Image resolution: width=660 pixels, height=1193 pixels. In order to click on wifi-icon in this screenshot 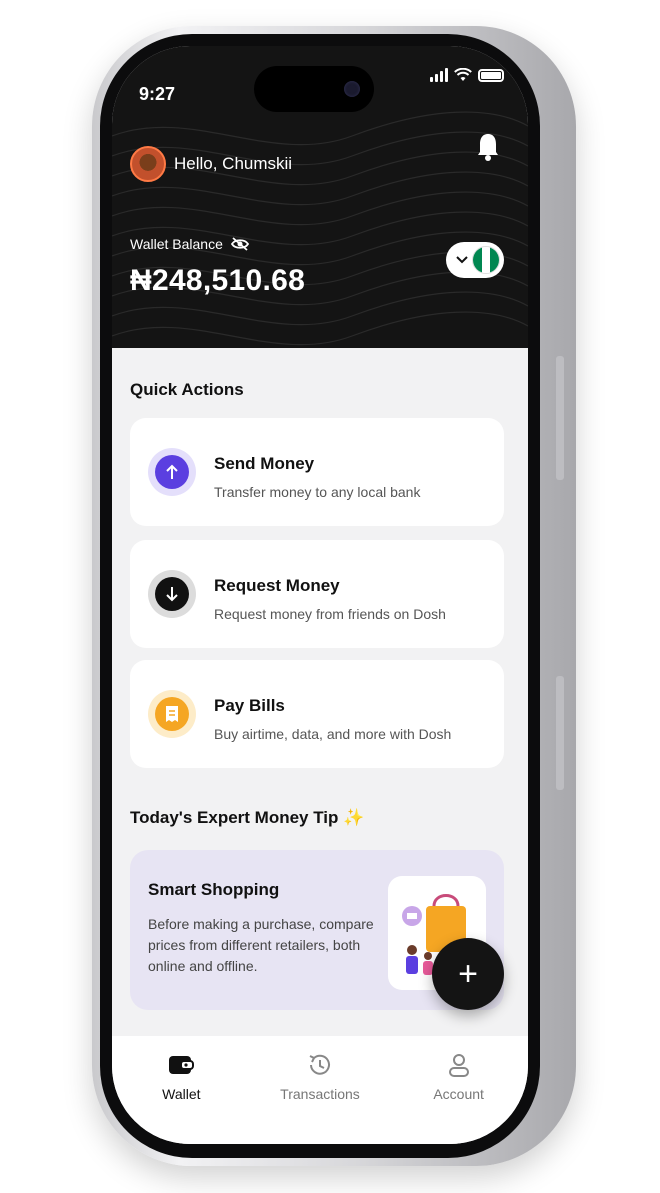, I will do `click(463, 74)`.